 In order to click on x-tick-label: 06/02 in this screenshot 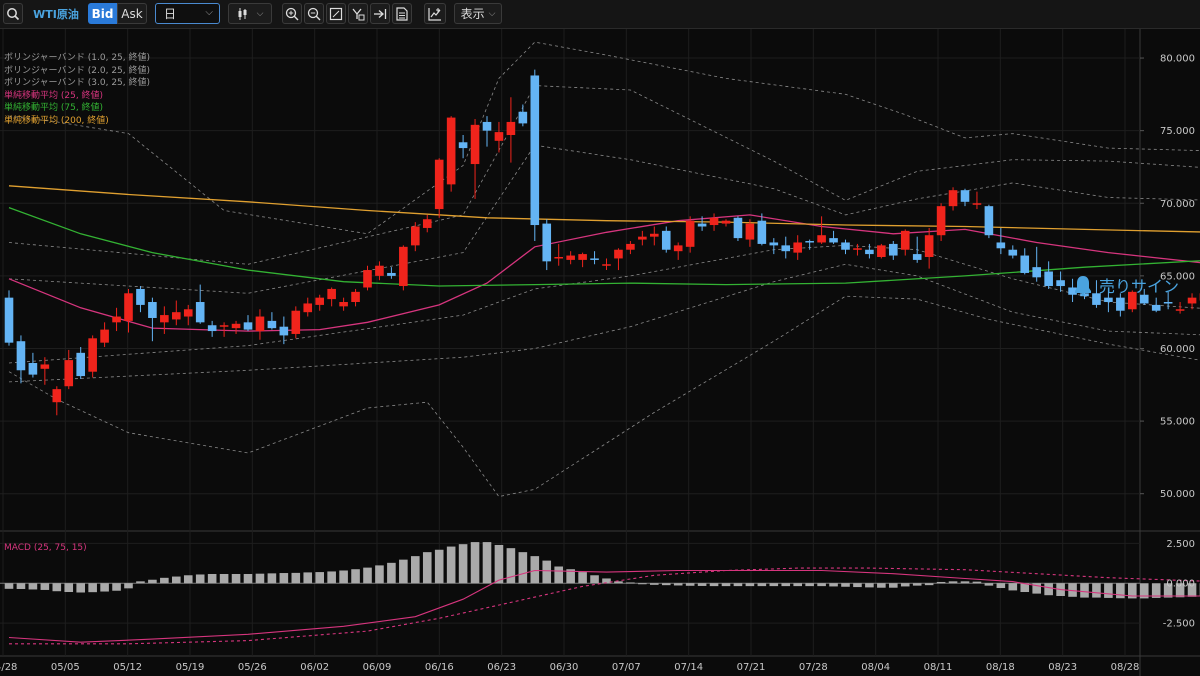, I will do `click(314, 667)`.